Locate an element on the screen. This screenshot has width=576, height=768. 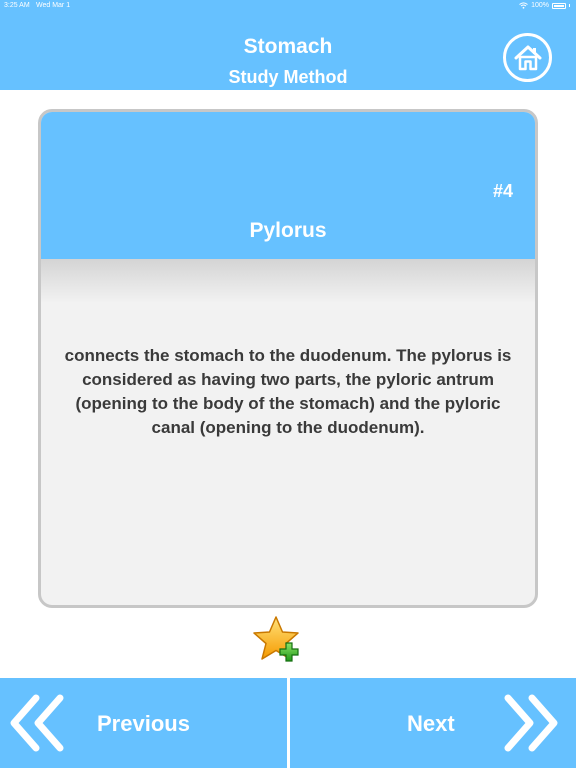
home-button is located at coordinates (527, 57).